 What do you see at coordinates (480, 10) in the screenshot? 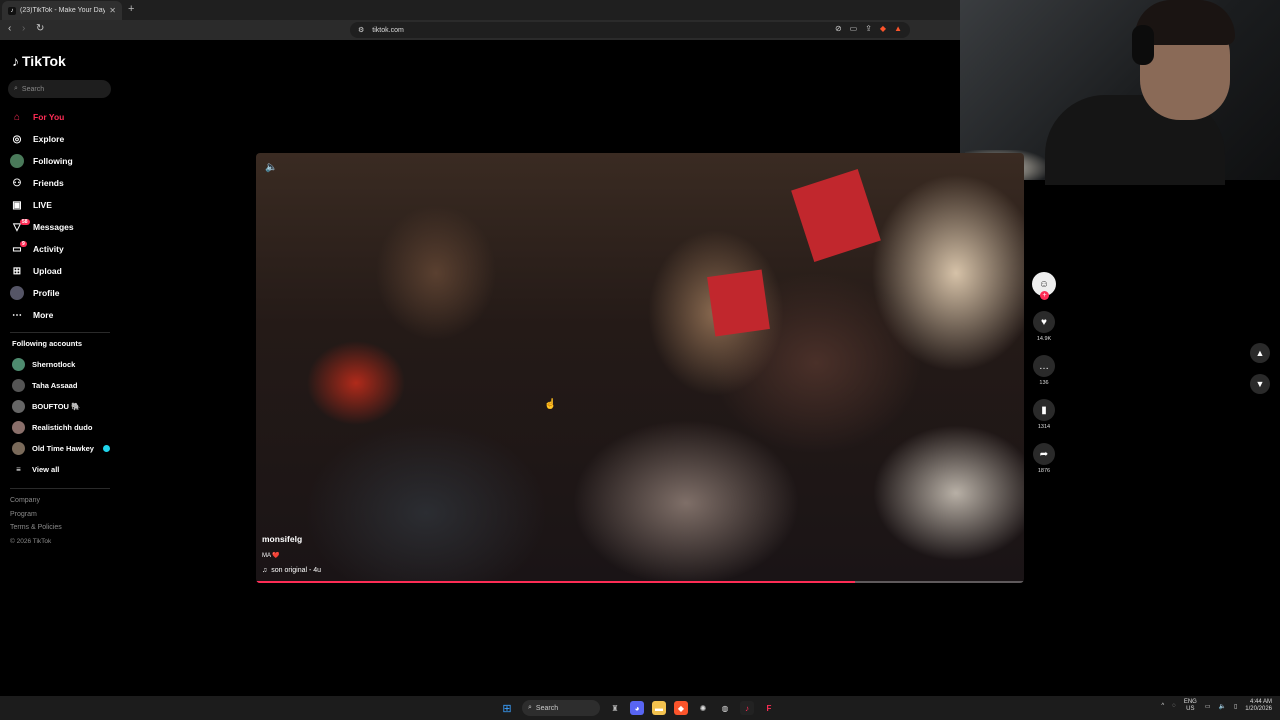
I see `browser-tab-bar: ♪ (23)TikTok - Make Your Day ✕ +` at bounding box center [480, 10].